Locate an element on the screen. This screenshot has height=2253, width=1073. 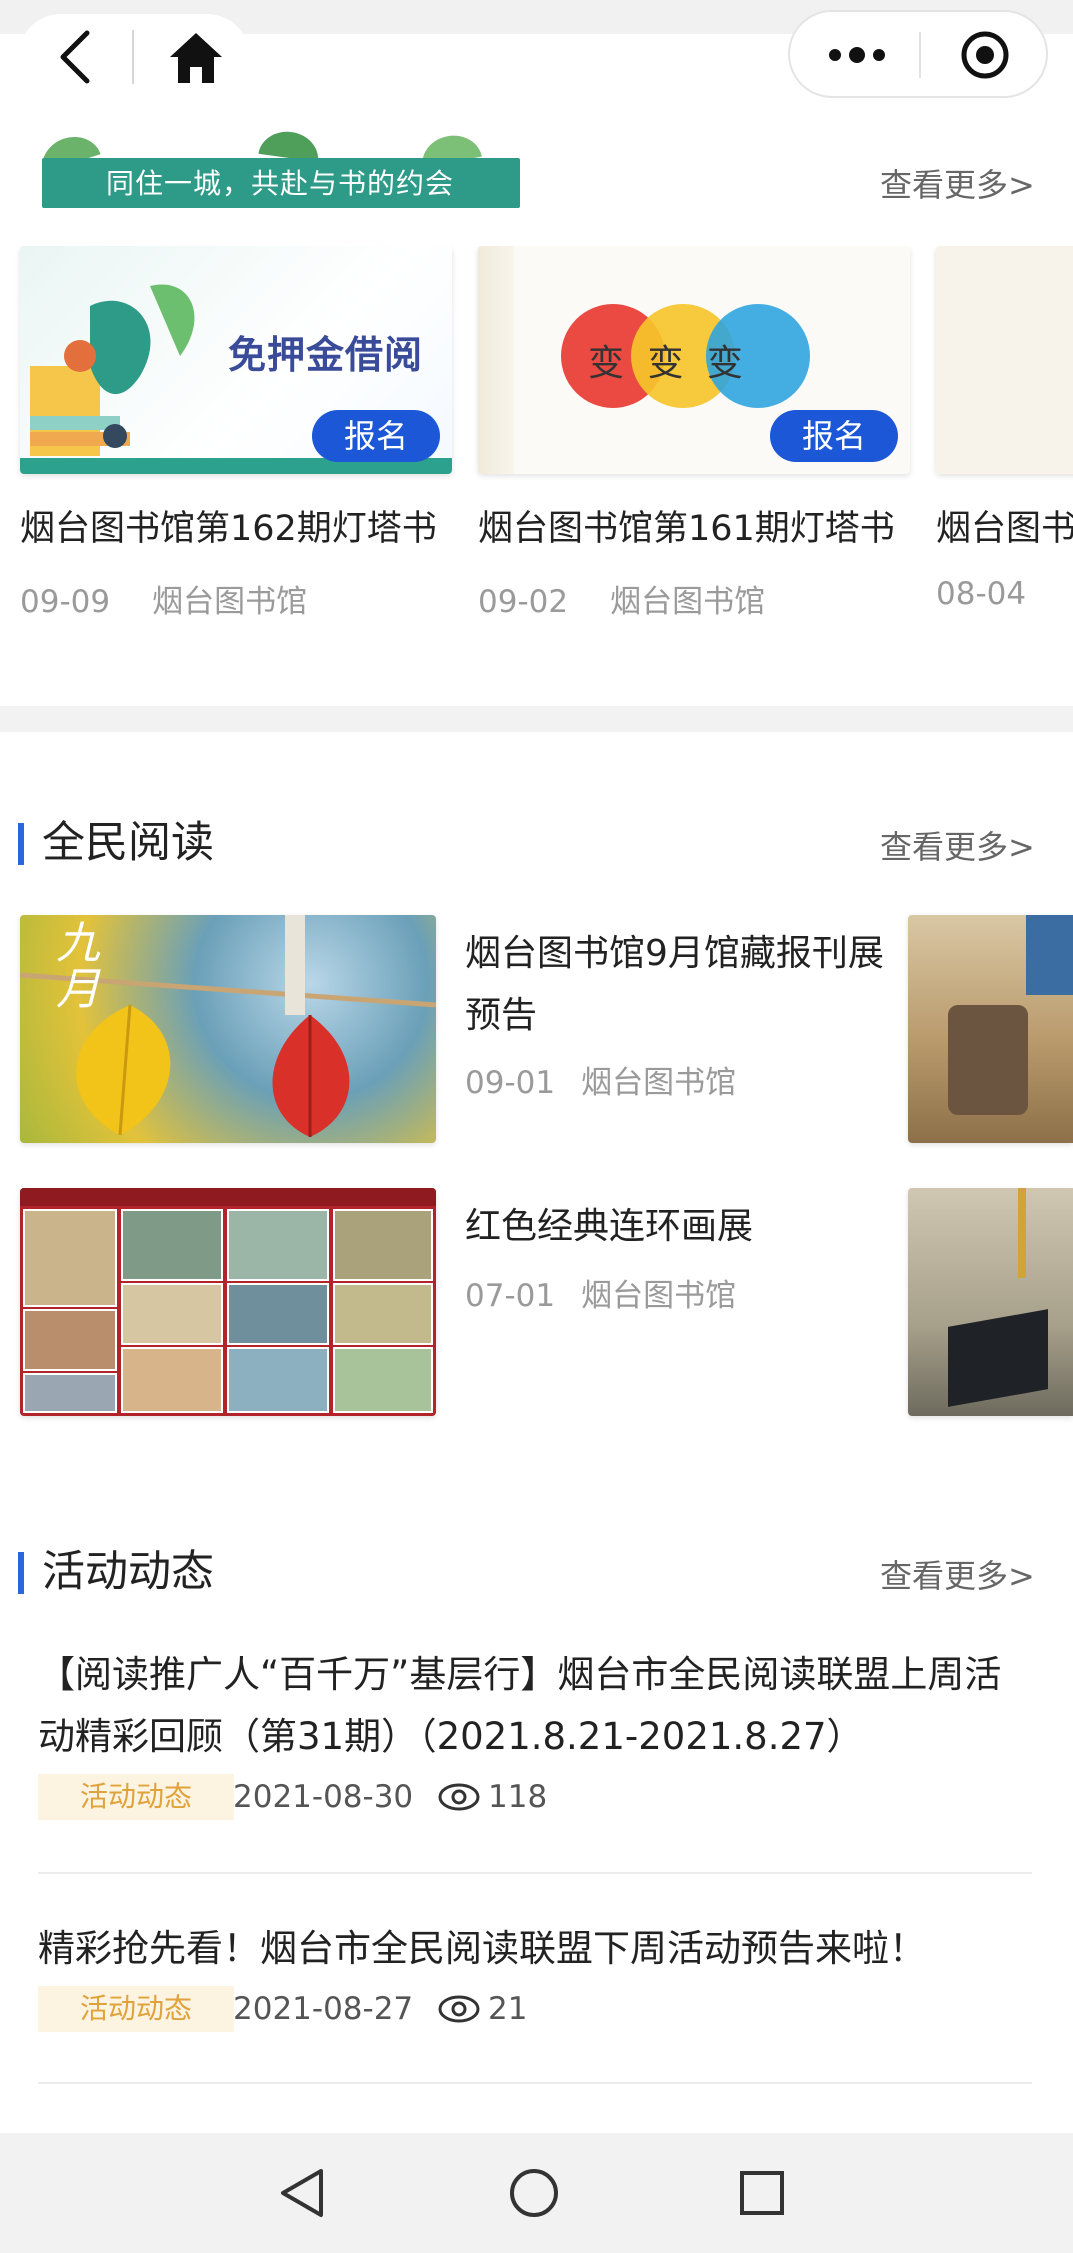
thumbnail-text: 九月 is located at coordinates (78, 966).